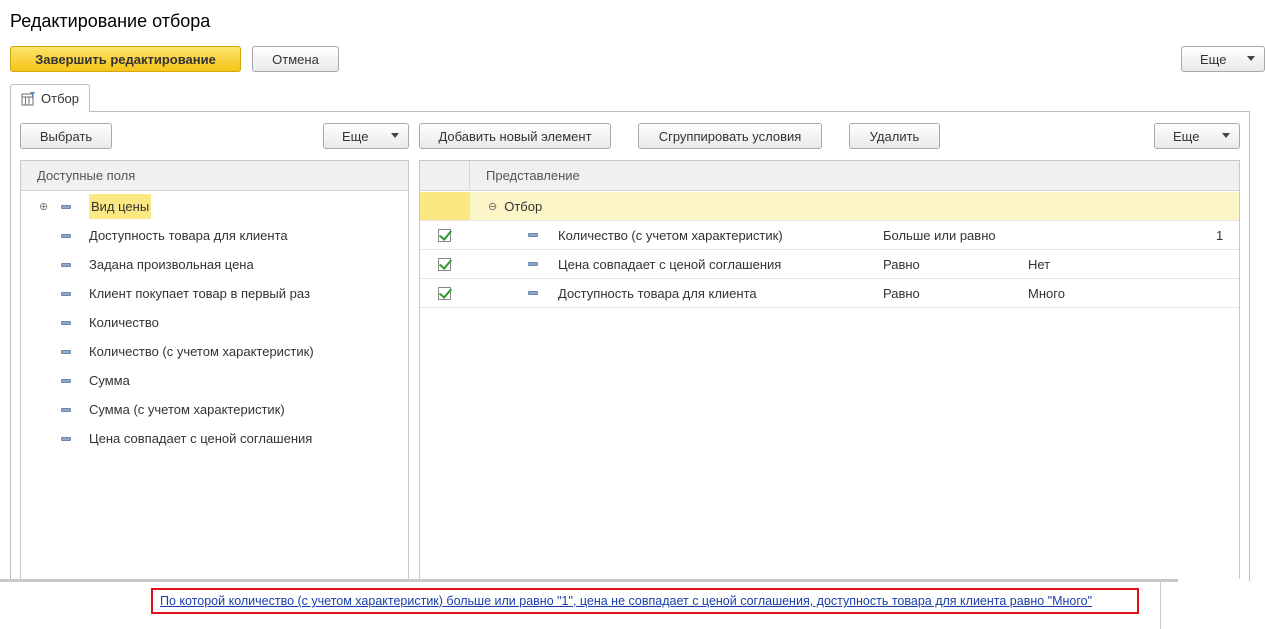 This screenshot has height=629, width=1265. Describe the element at coordinates (589, 580) in the screenshot. I see `splitter` at that location.